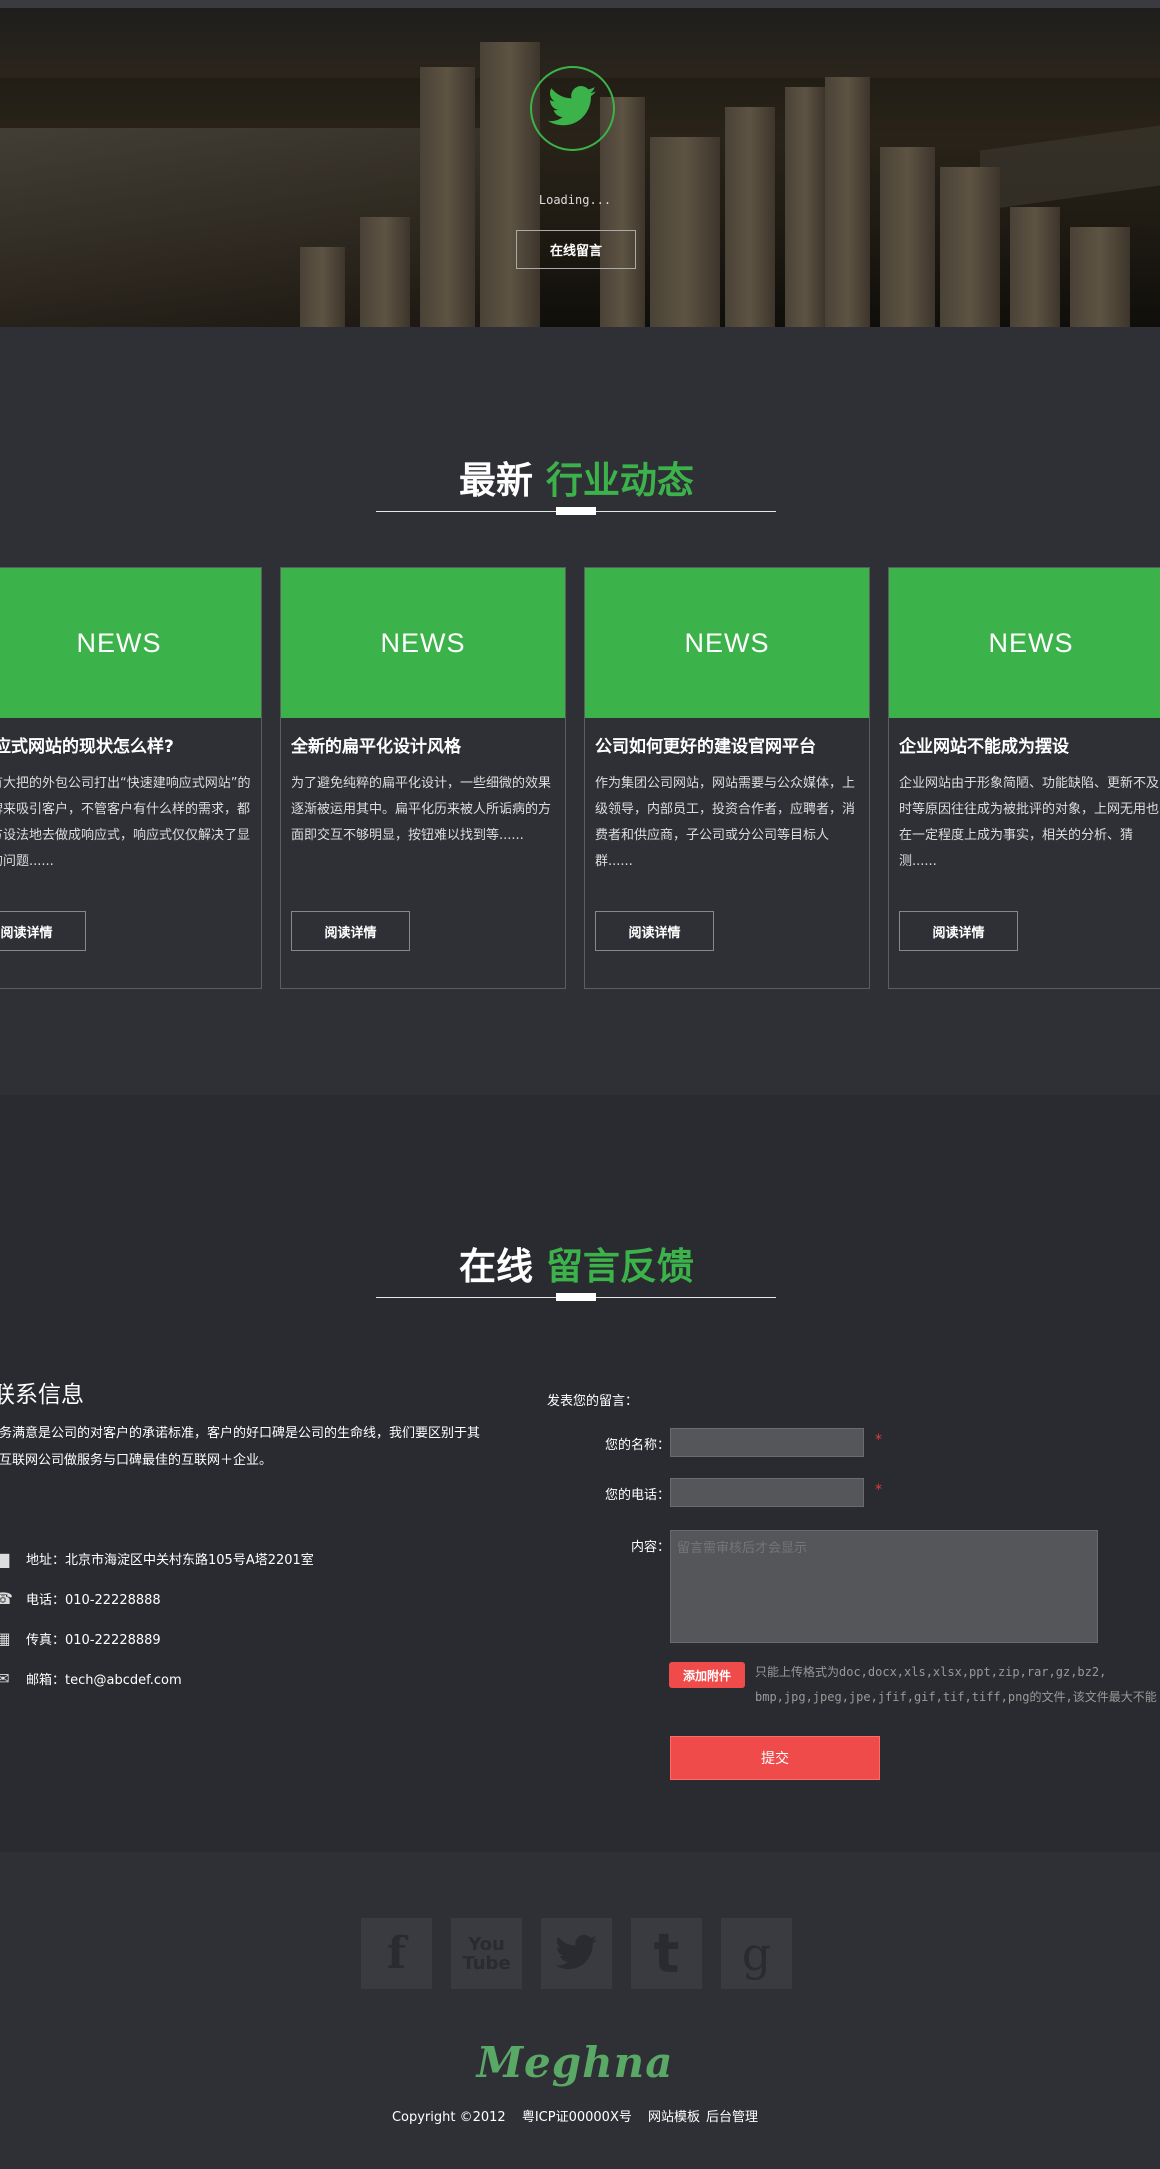 The width and height of the screenshot is (1160, 2169). I want to click on mail-icon: ✉, so click(5, 1678).